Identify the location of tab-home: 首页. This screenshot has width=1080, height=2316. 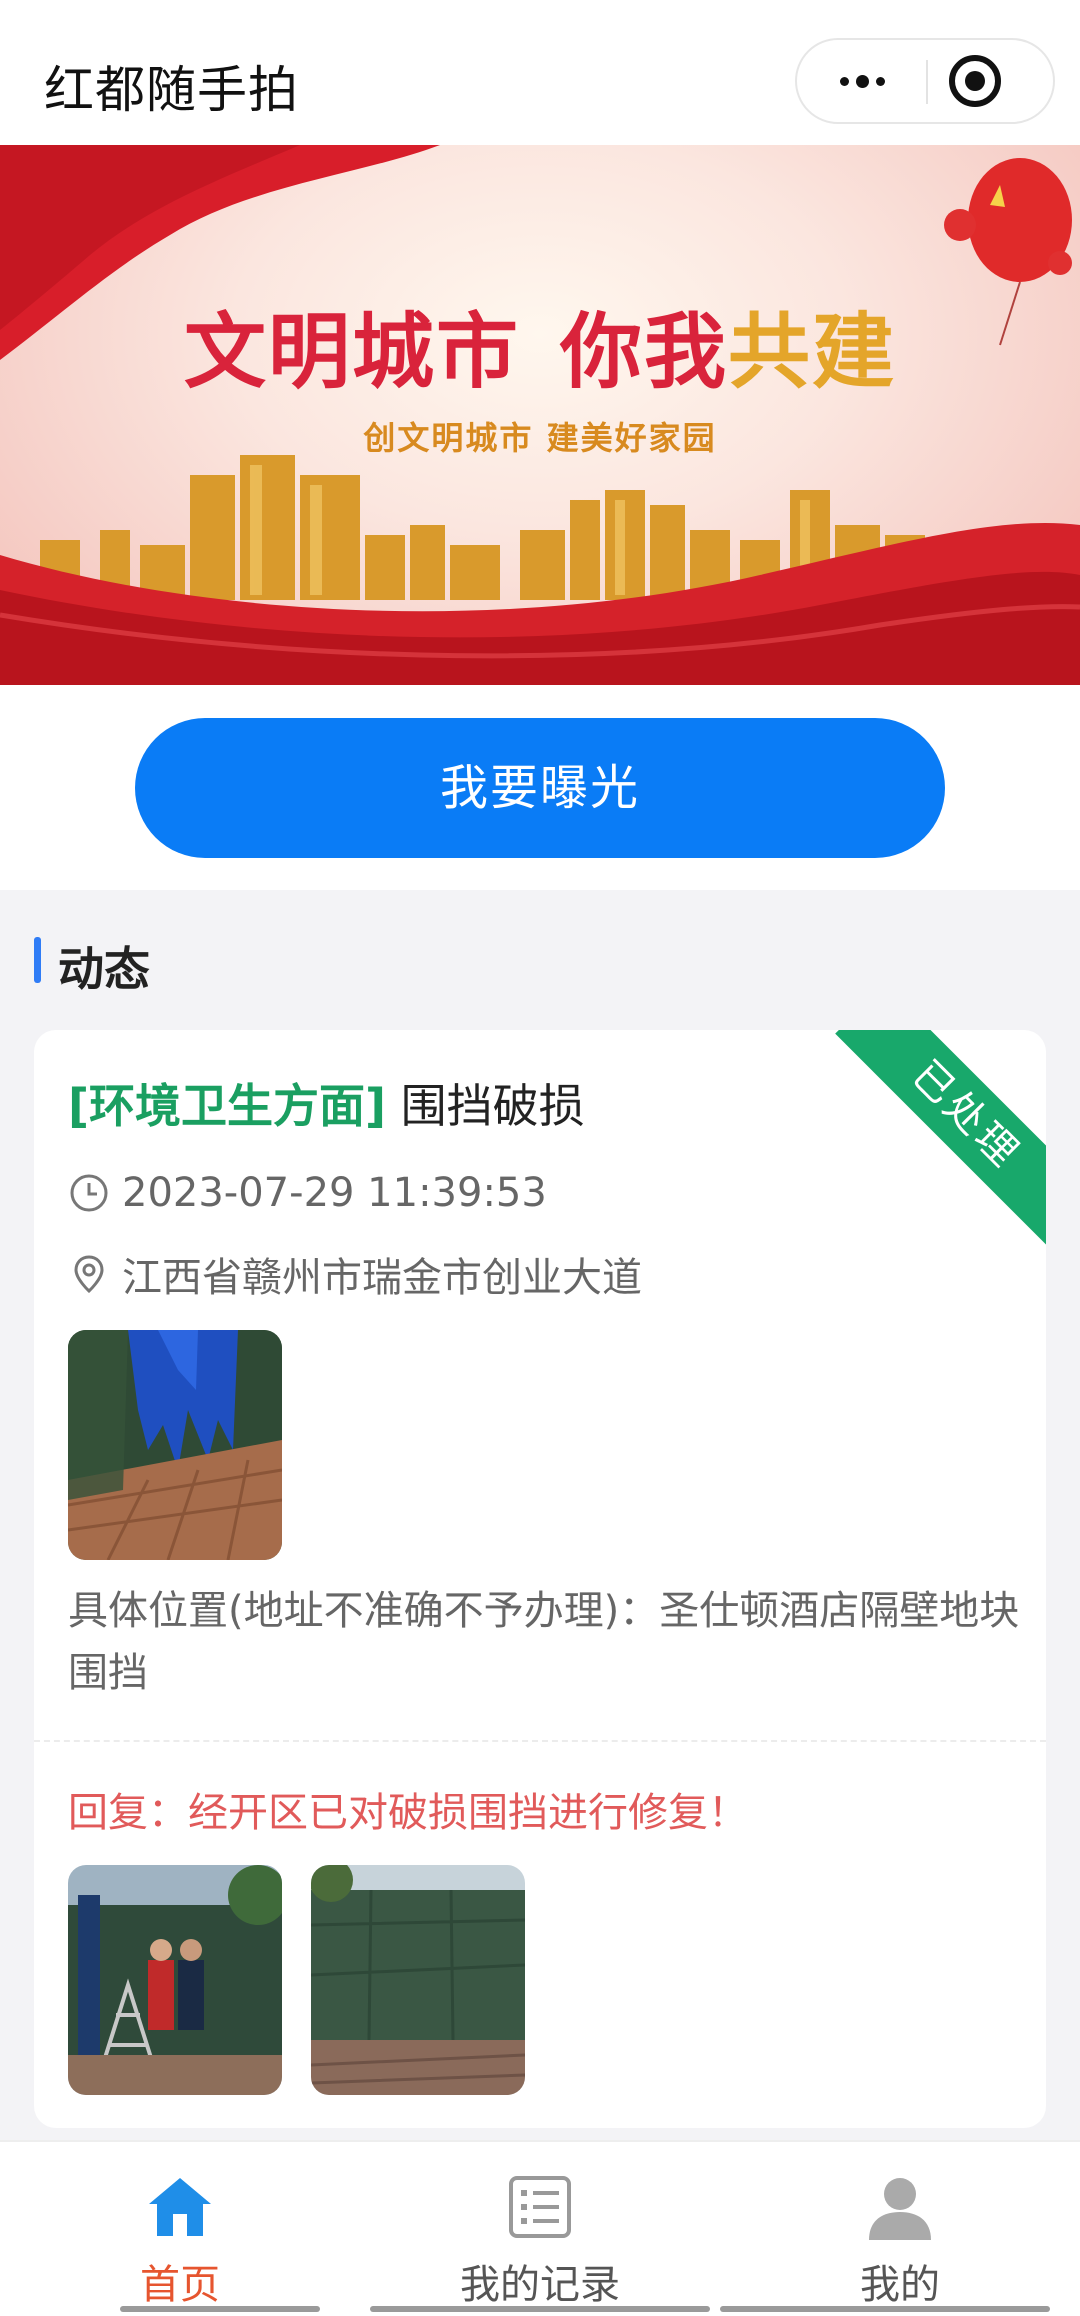
(180, 2229).